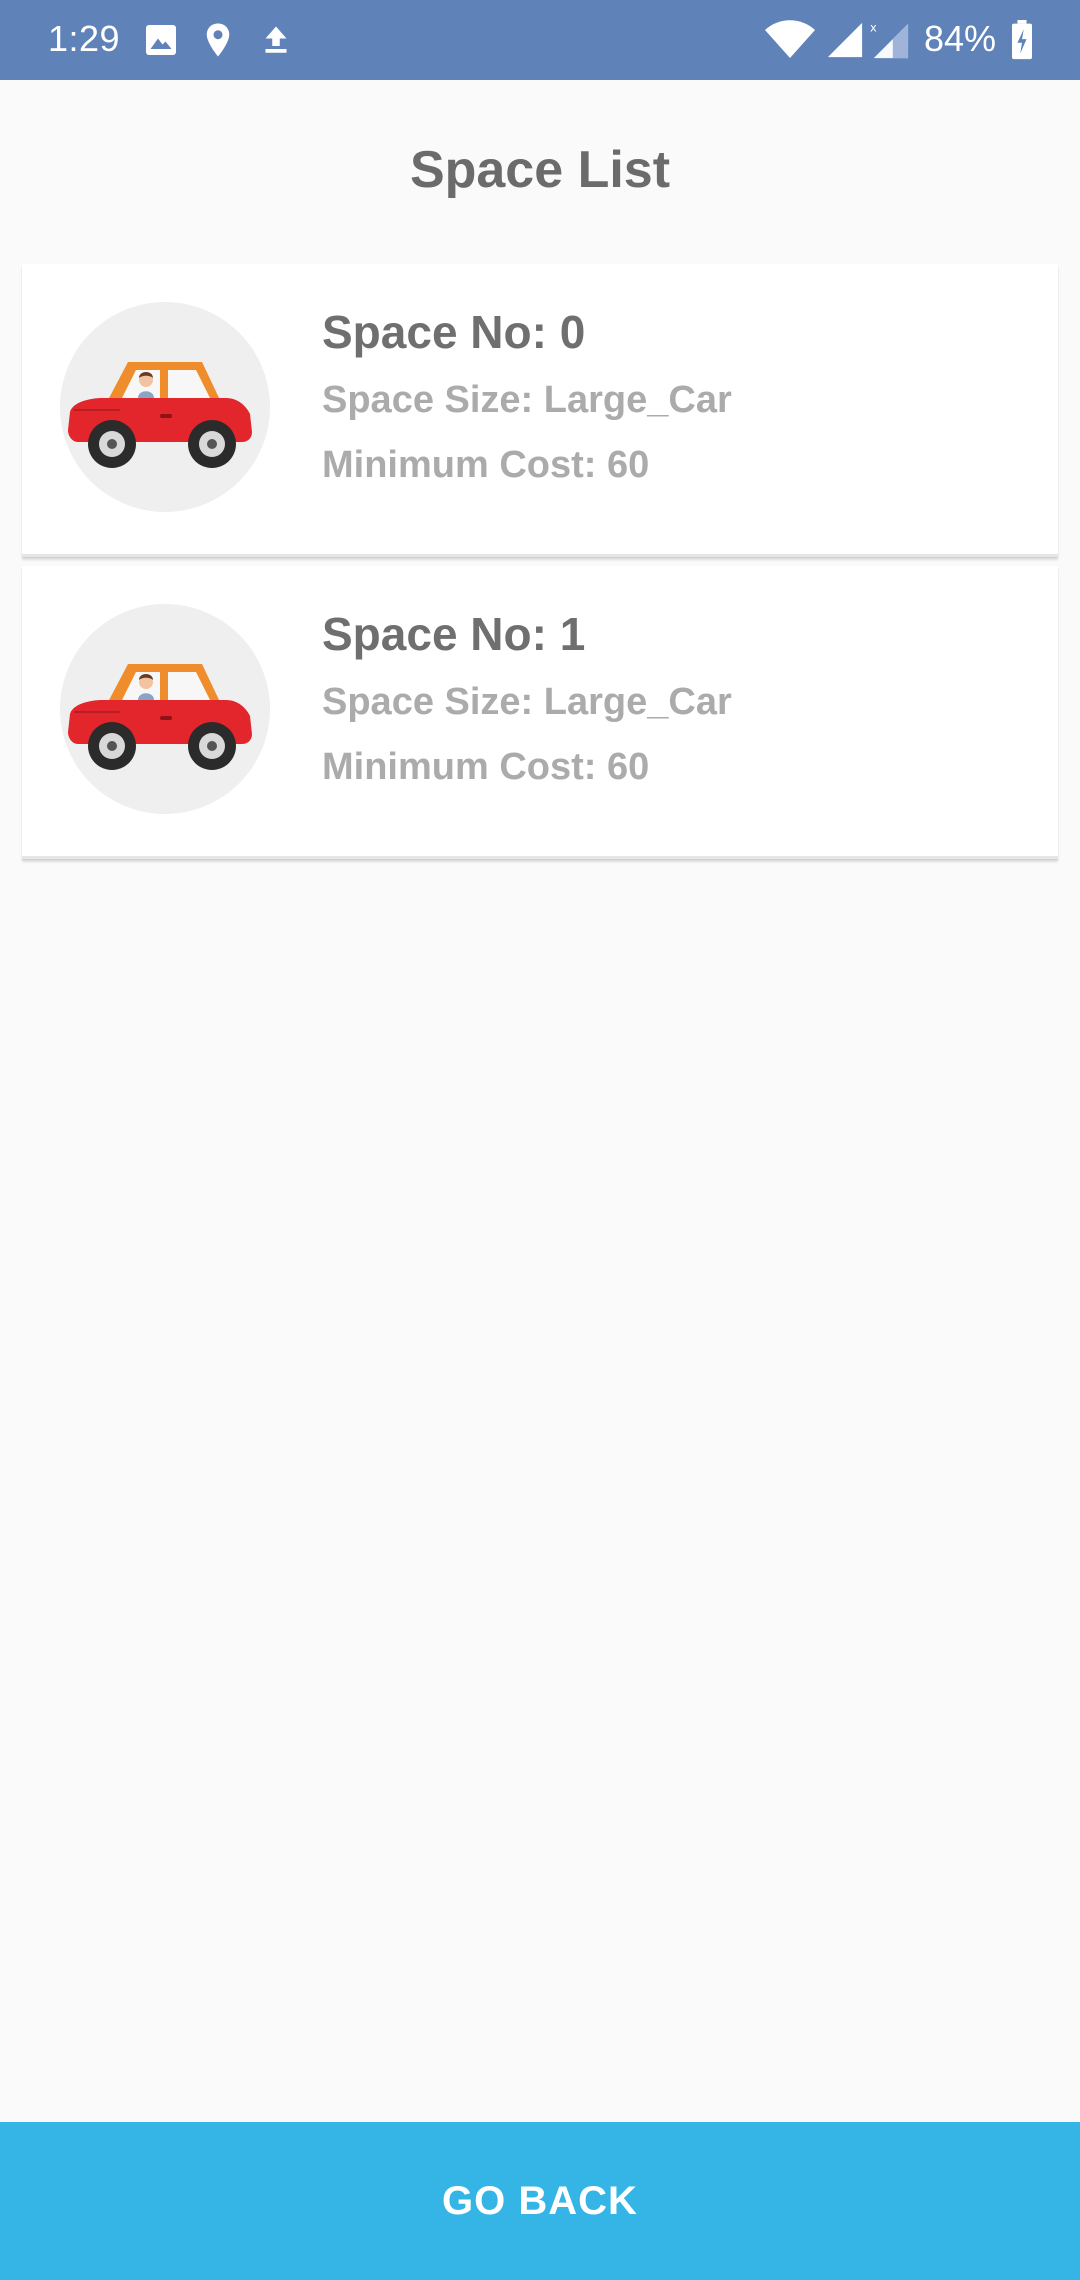  I want to click on page-title: Space List, so click(540, 170).